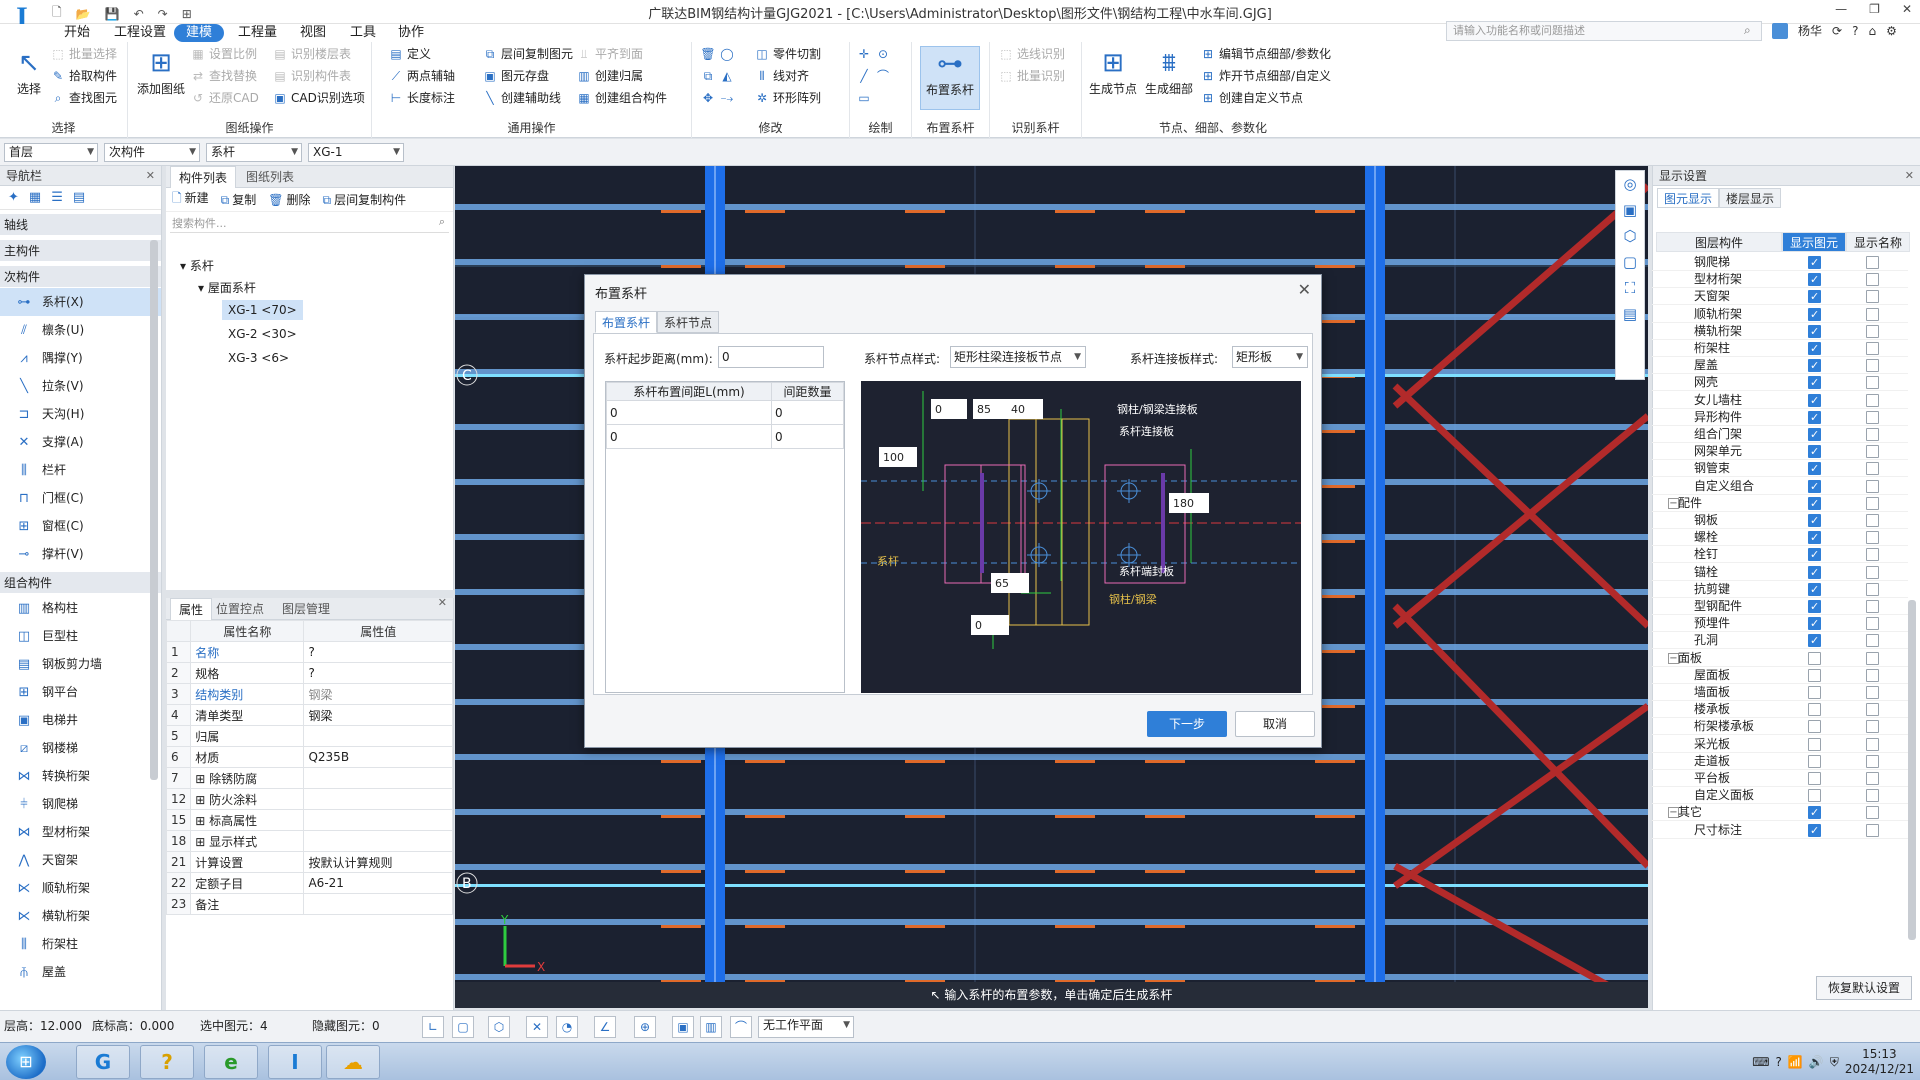 Image resolution: width=1920 pixels, height=1080 pixels. Describe the element at coordinates (626, 322) in the screenshot. I see `tab-arrange-tie-bar: 布置系杆` at that location.